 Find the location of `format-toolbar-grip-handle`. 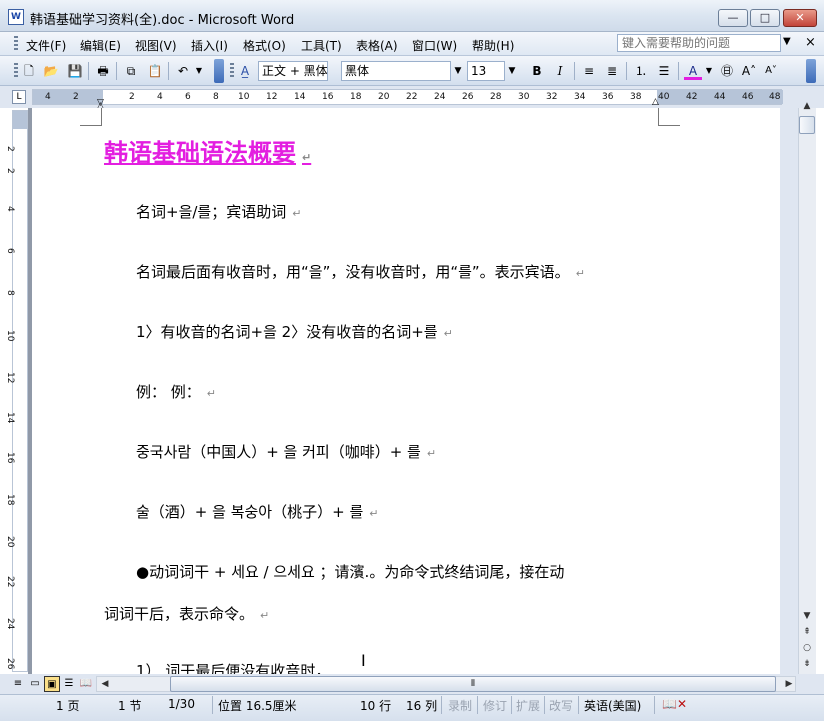

format-toolbar-grip-handle is located at coordinates (232, 71).